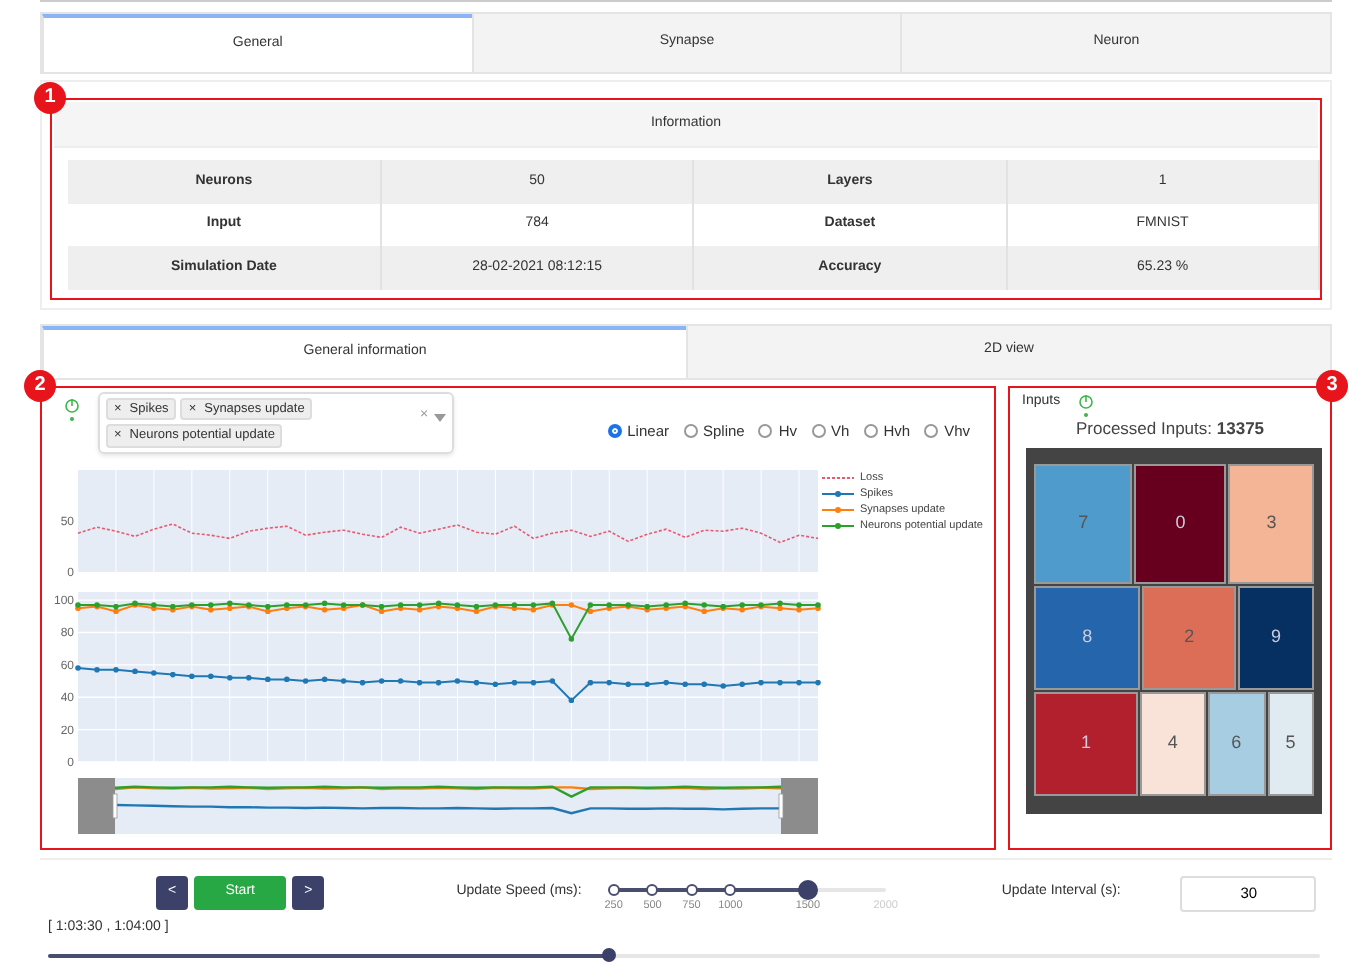  Describe the element at coordinates (1276, 637) in the screenshot. I see `treemap-cell: 9` at that location.